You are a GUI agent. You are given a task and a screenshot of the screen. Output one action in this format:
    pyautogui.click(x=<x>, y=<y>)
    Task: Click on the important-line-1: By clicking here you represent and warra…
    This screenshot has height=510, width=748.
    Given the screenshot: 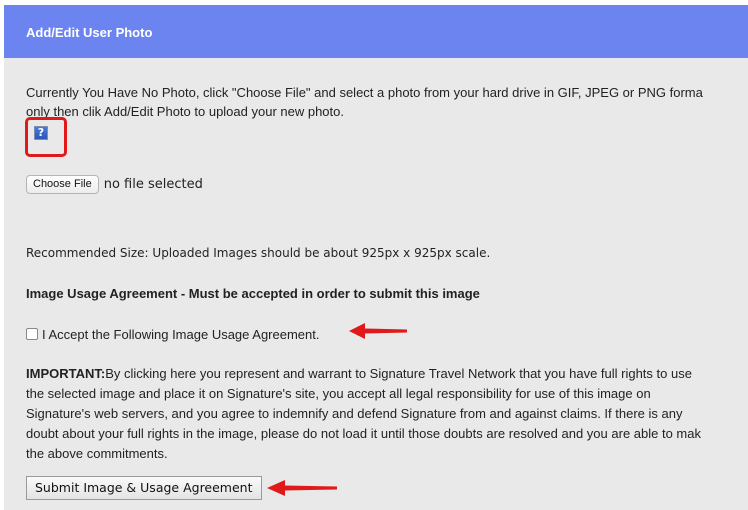 What is the action you would take?
    pyautogui.click(x=398, y=373)
    